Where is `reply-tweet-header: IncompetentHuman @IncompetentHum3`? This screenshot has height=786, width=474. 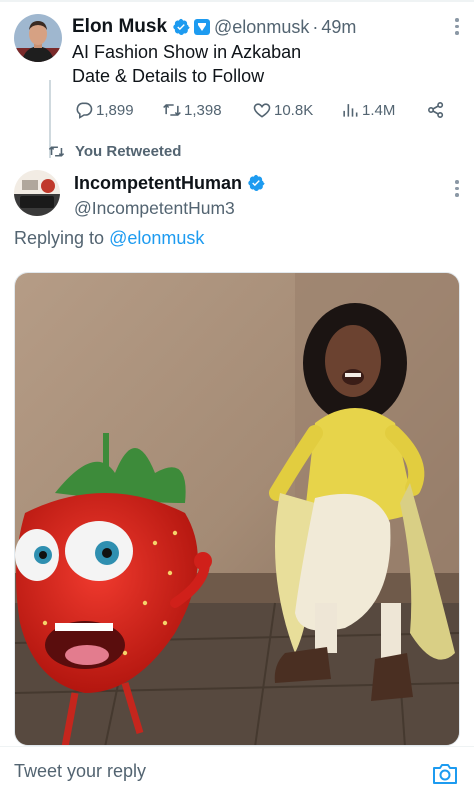 reply-tweet-header: IncompetentHuman @IncompetentHum3 is located at coordinates (264, 194).